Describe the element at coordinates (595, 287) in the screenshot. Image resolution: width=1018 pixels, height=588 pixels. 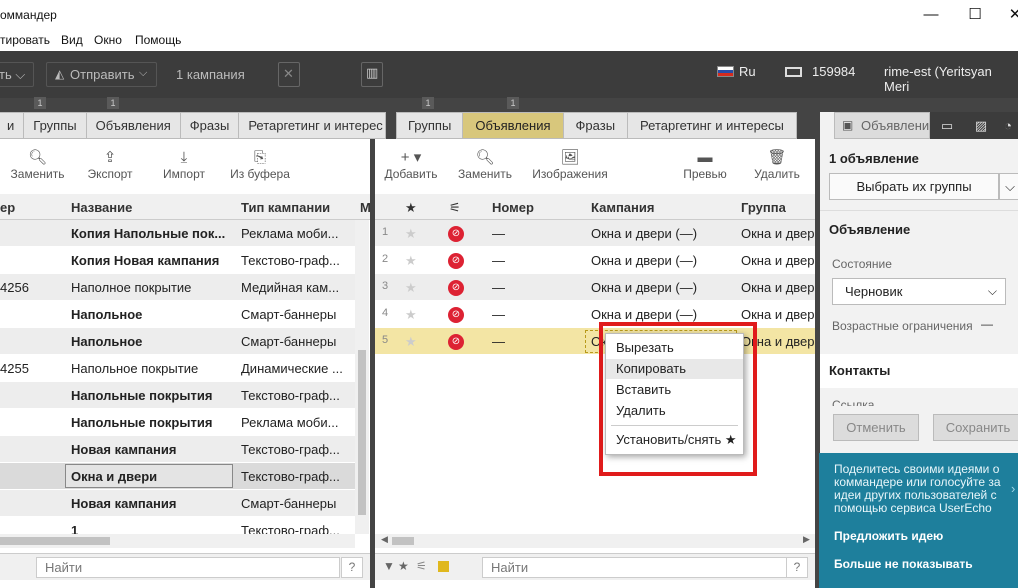
I see `table-row: 3 ★ ⊘ — Окна и двери (—) Окна и двер` at that location.